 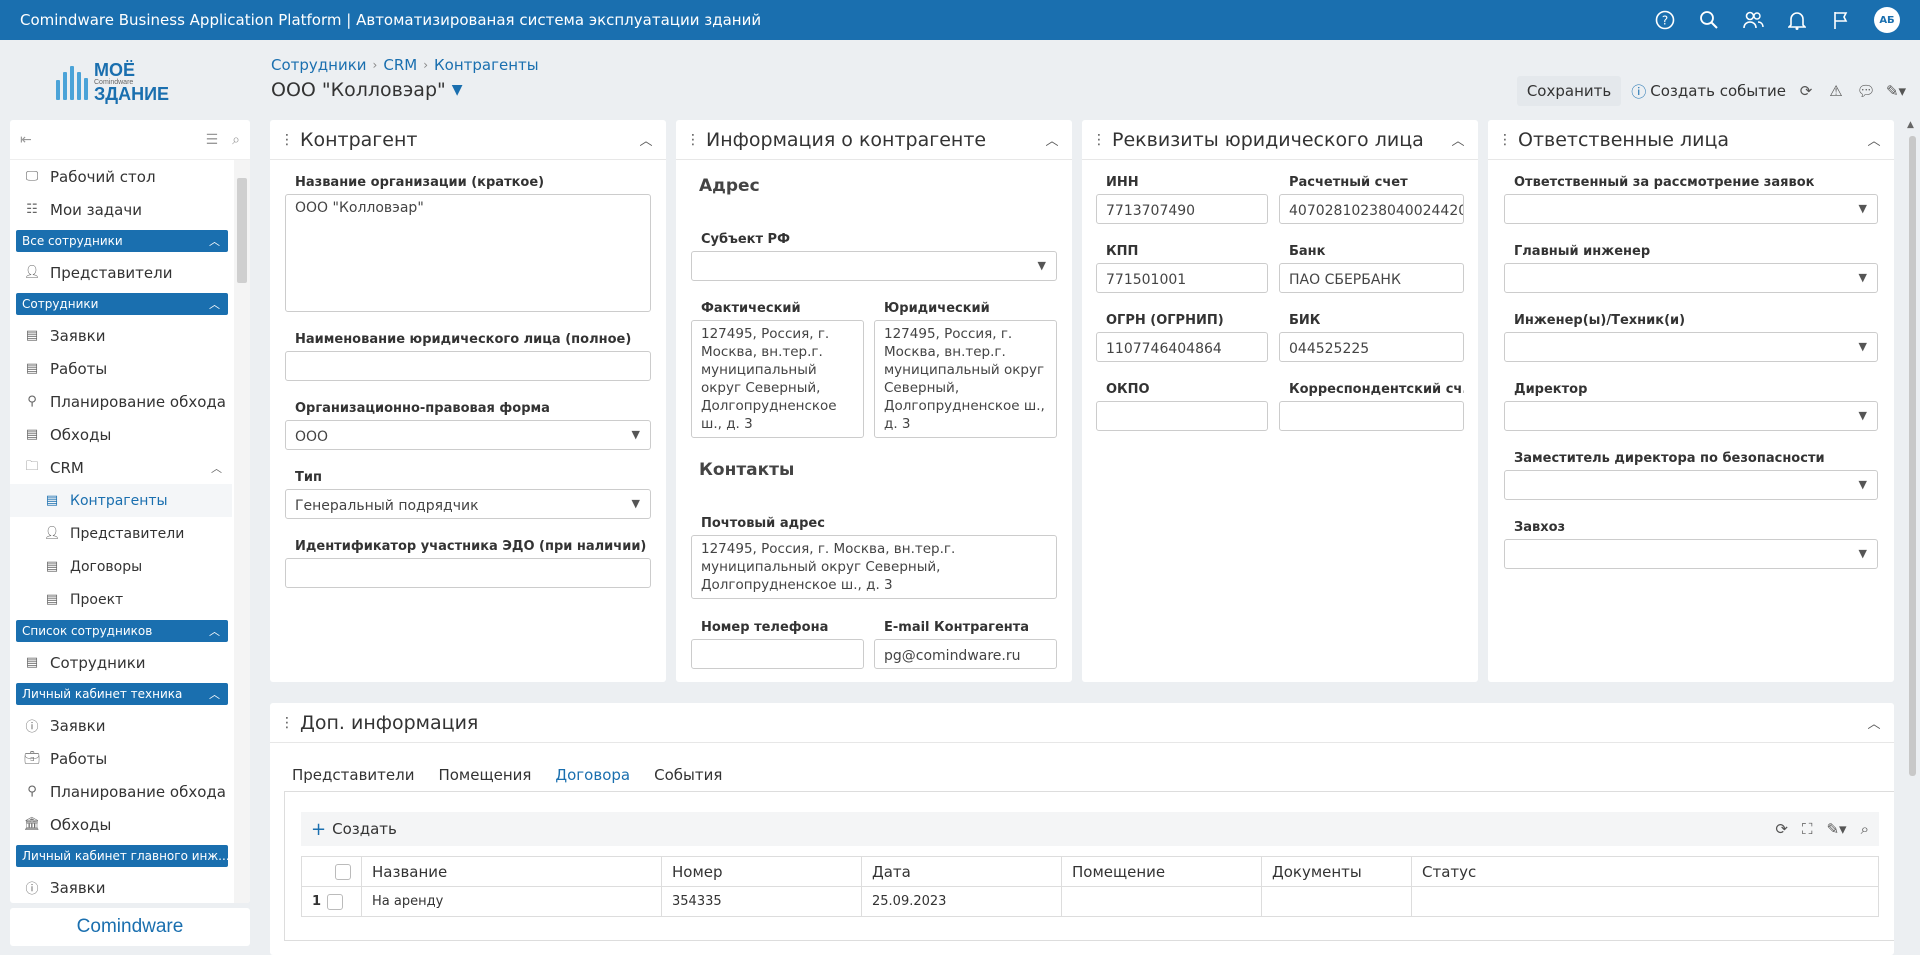 What do you see at coordinates (354, 829) in the screenshot?
I see `create-button: + Создать` at bounding box center [354, 829].